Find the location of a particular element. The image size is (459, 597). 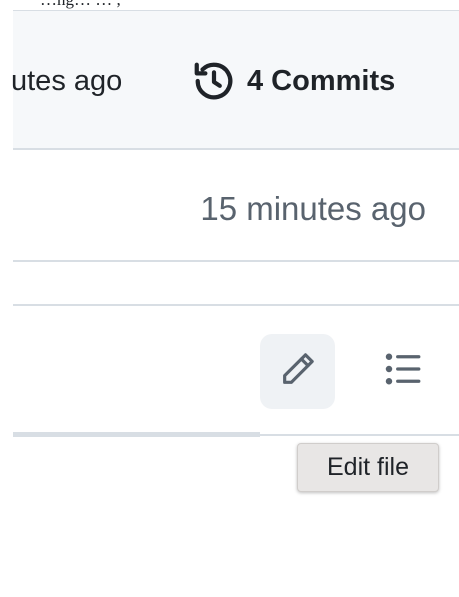

commits-count-label: 4 Commits is located at coordinates (321, 80).